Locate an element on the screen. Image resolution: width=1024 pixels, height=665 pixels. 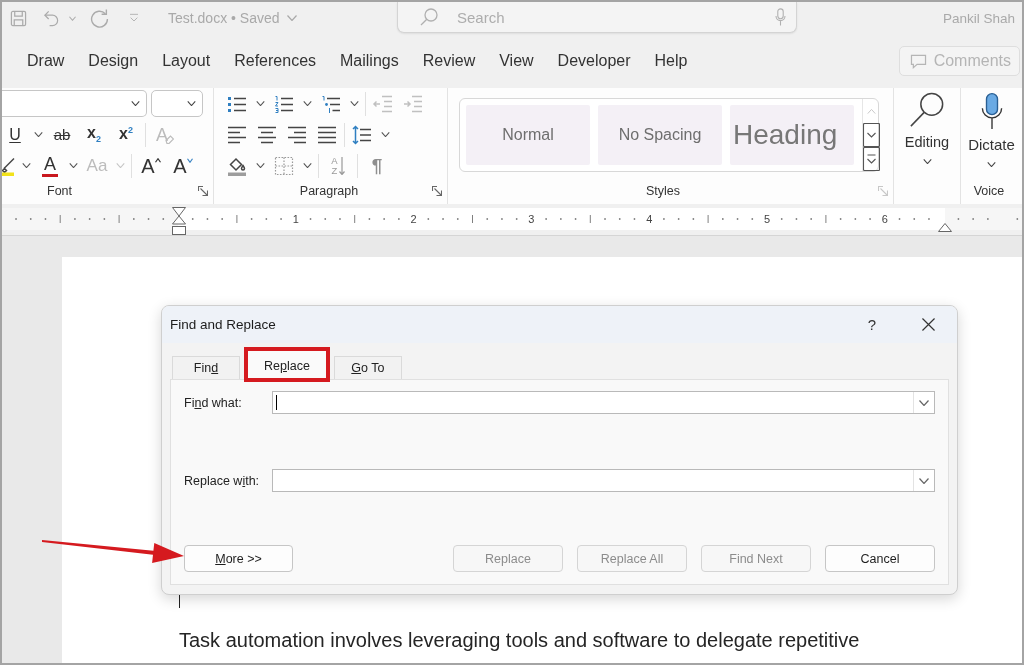
group-label: Voice is located at coordinates (989, 191).